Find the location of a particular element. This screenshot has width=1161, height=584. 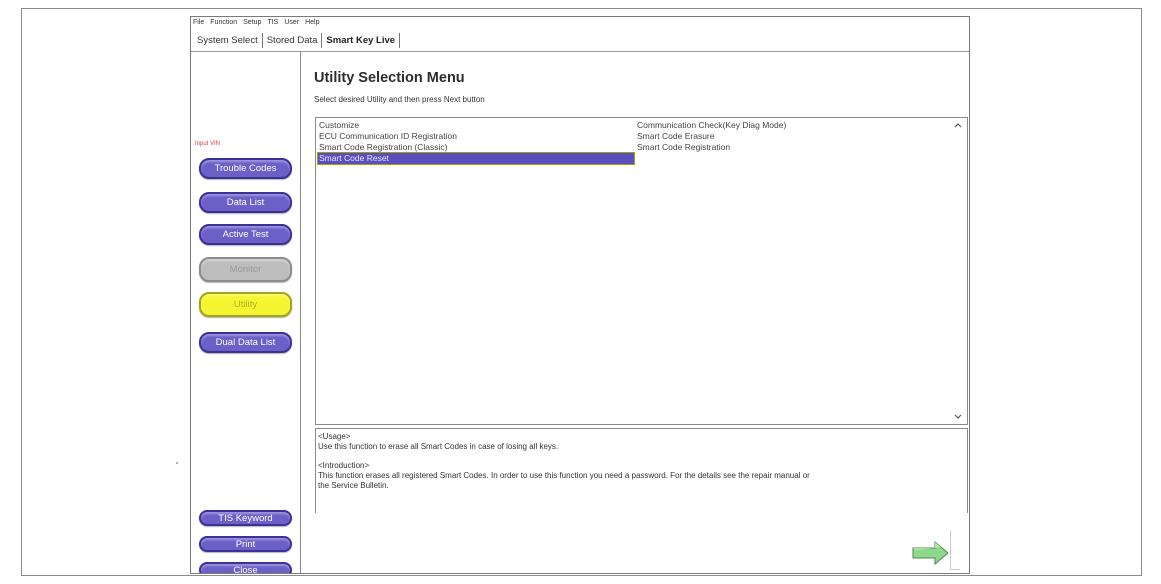

next-button is located at coordinates (931, 553).